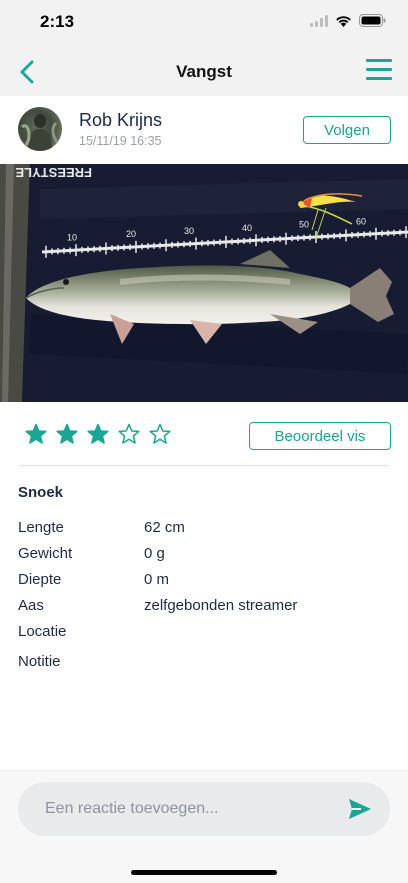 This screenshot has width=408, height=883. Describe the element at coordinates (361, 222) in the screenshot. I see `ruler-label: 60` at that location.